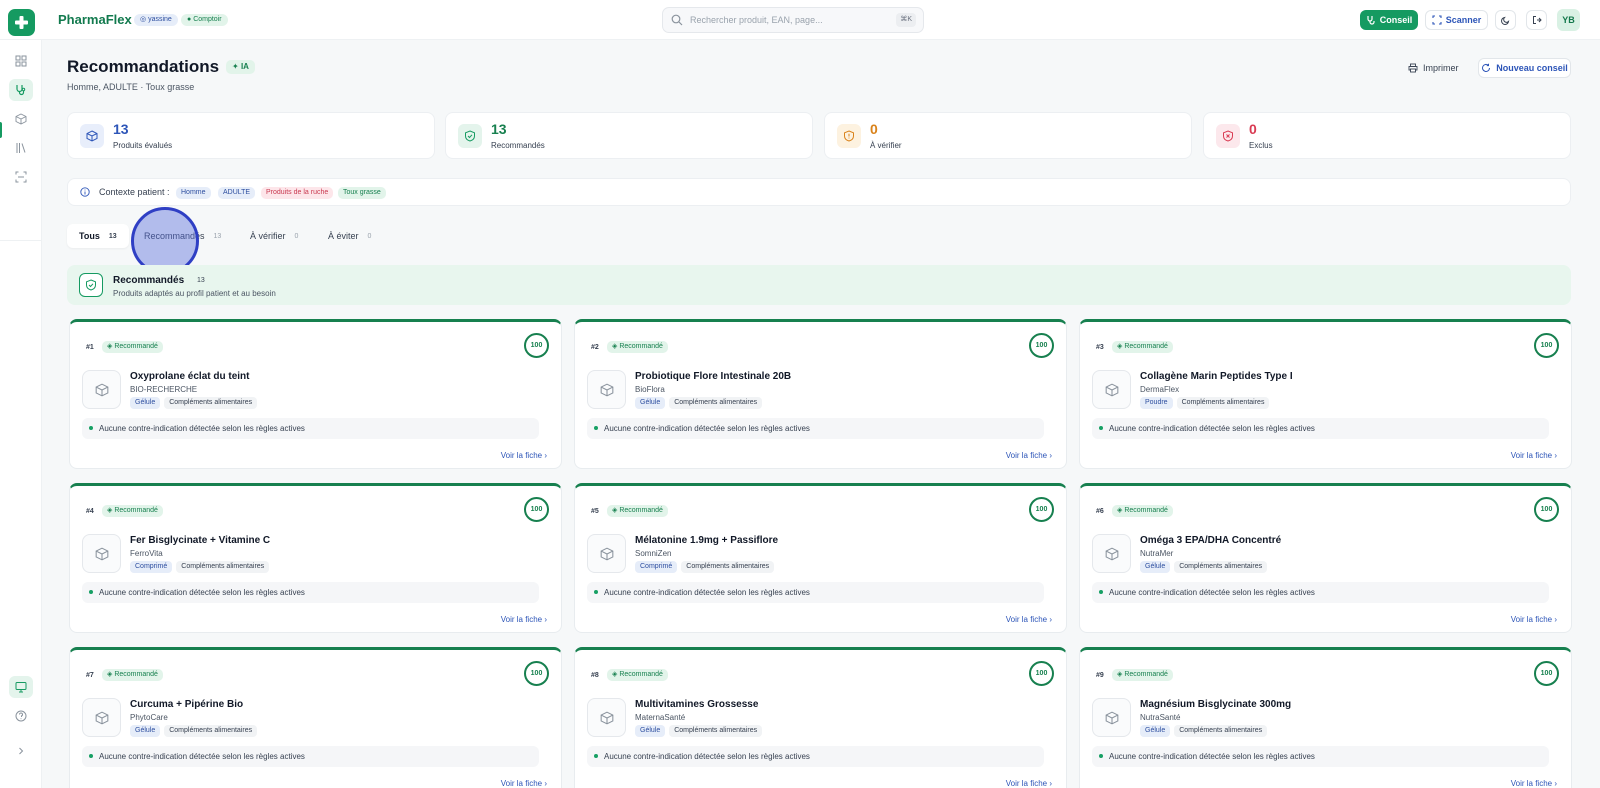 Image resolution: width=1600 pixels, height=788 pixels. Describe the element at coordinates (629, 135) in the screenshot. I see `stat-card-recommended: 13 Recommandés` at that location.